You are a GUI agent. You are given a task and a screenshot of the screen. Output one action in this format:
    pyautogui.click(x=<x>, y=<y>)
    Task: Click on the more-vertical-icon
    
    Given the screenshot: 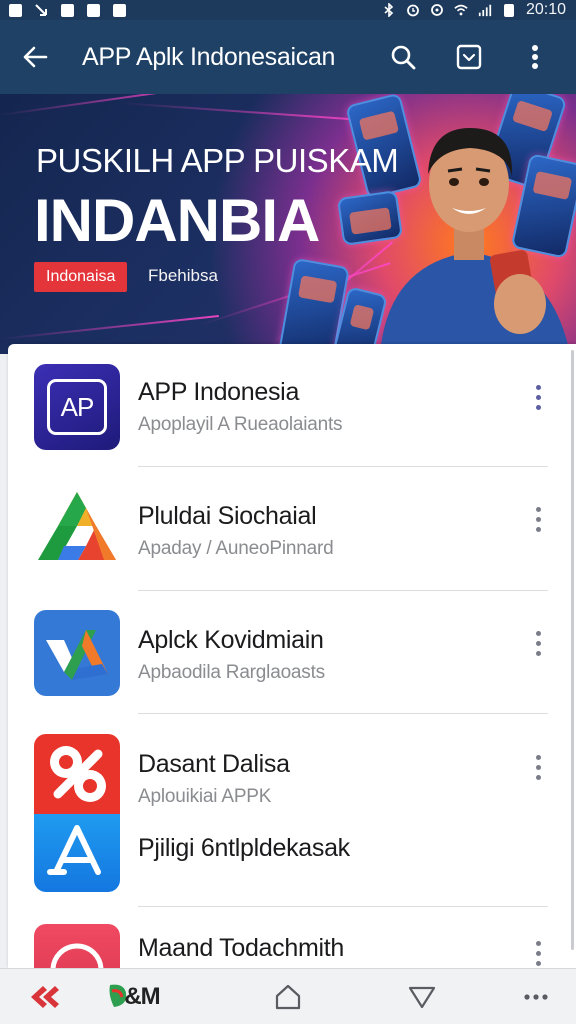 What is the action you would take?
    pyautogui.click(x=535, y=57)
    